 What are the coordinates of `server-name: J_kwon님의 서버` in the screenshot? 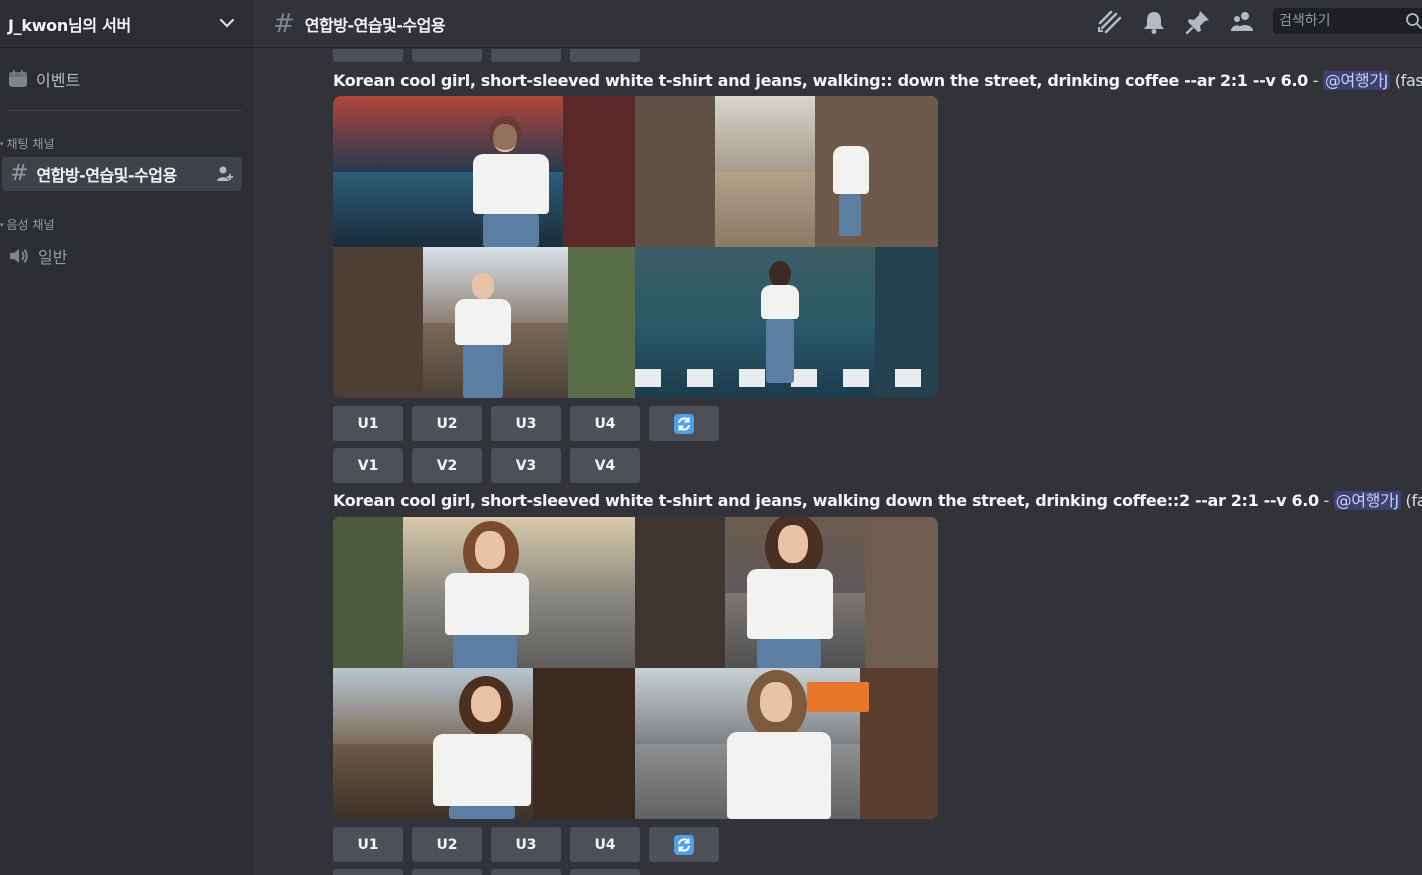 It's located at (69, 25).